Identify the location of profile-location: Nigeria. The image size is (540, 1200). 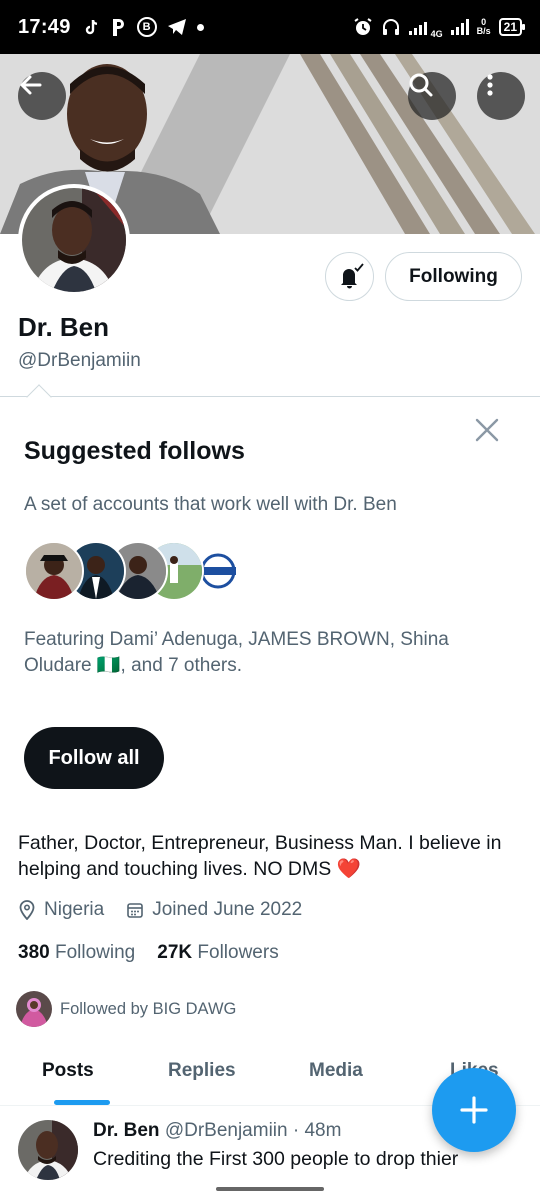
(74, 909).